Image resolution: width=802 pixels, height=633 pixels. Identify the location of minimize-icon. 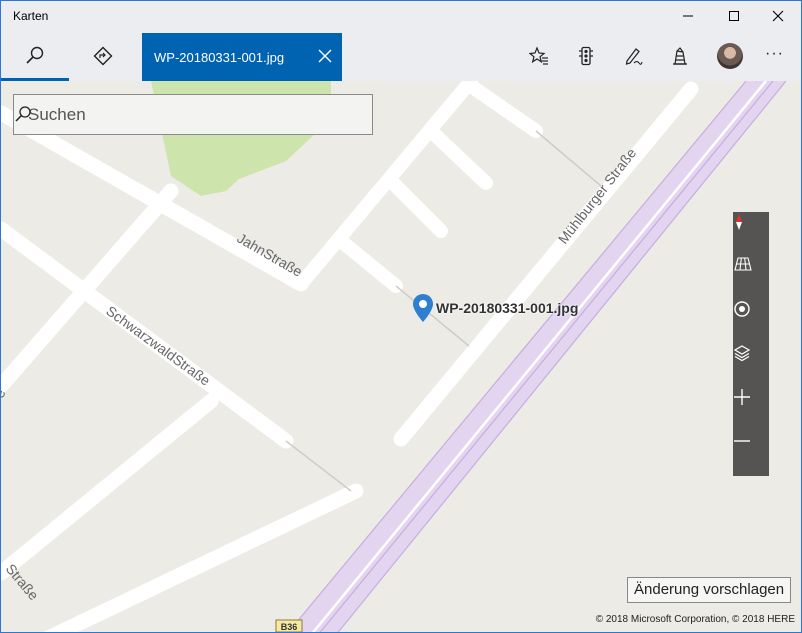
(688, 16).